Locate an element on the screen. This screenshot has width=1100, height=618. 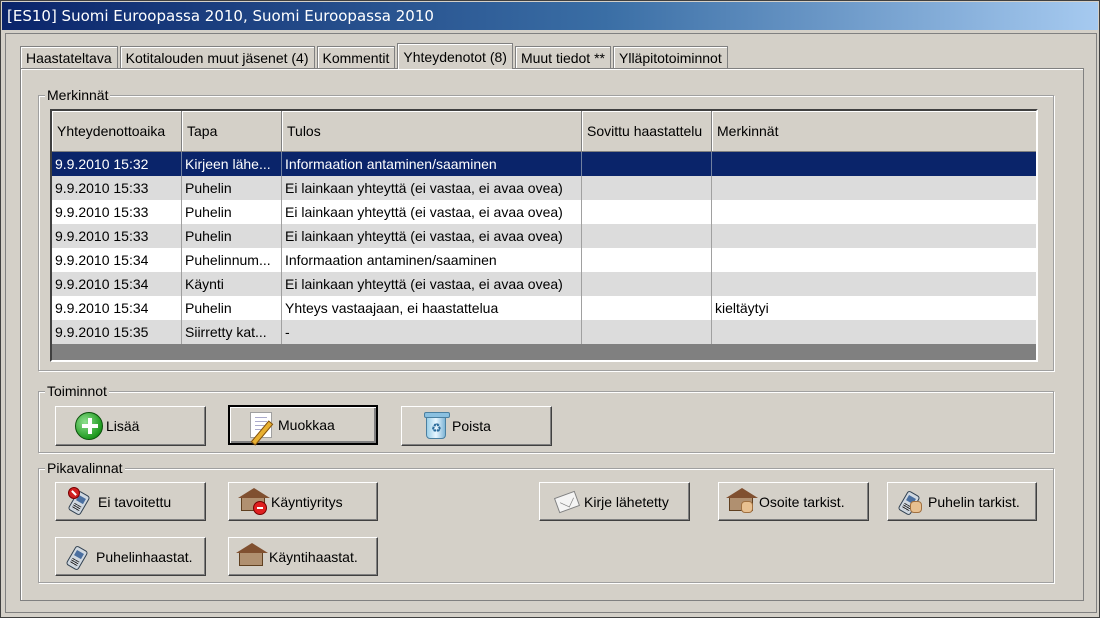
kayntihaastat-label: Käyntihaastat. is located at coordinates (313, 556).